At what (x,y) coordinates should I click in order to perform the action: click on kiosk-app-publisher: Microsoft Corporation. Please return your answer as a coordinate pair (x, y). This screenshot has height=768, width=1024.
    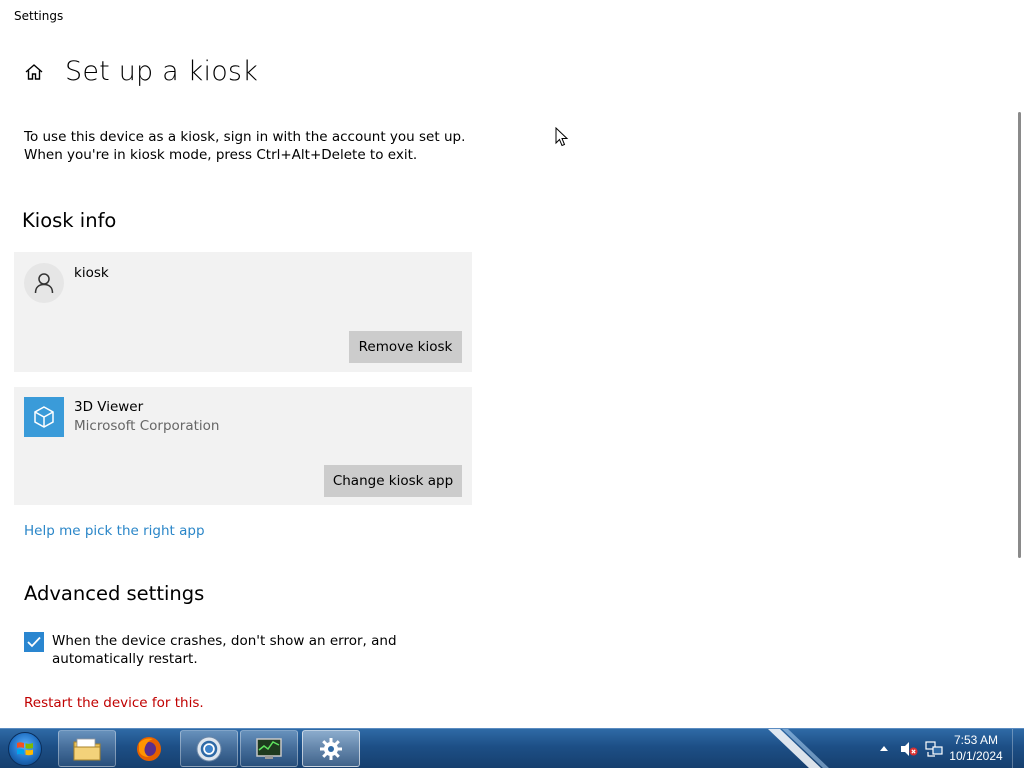
    Looking at the image, I should click on (147, 426).